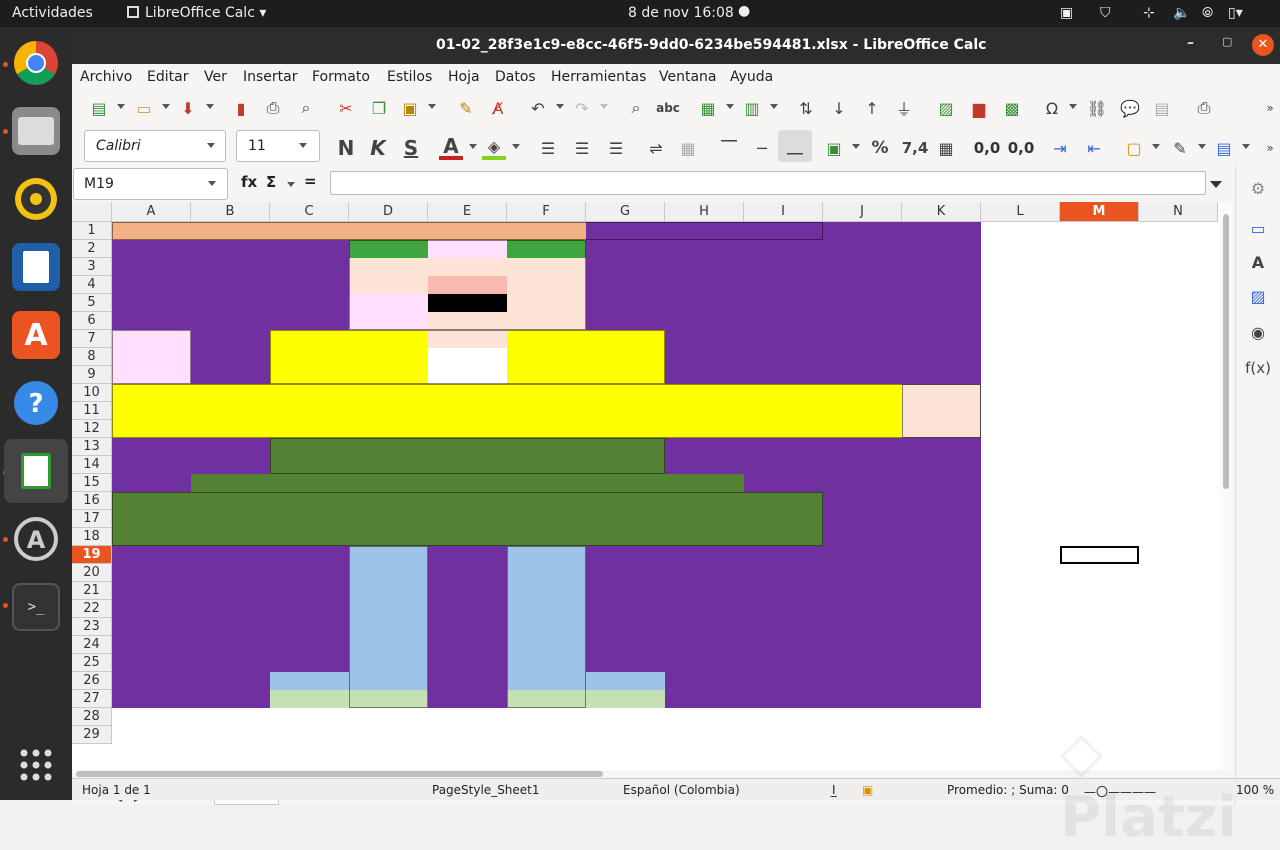 The width and height of the screenshot is (1280, 850). I want to click on wrap-text-icon: ⇌, so click(656, 148).